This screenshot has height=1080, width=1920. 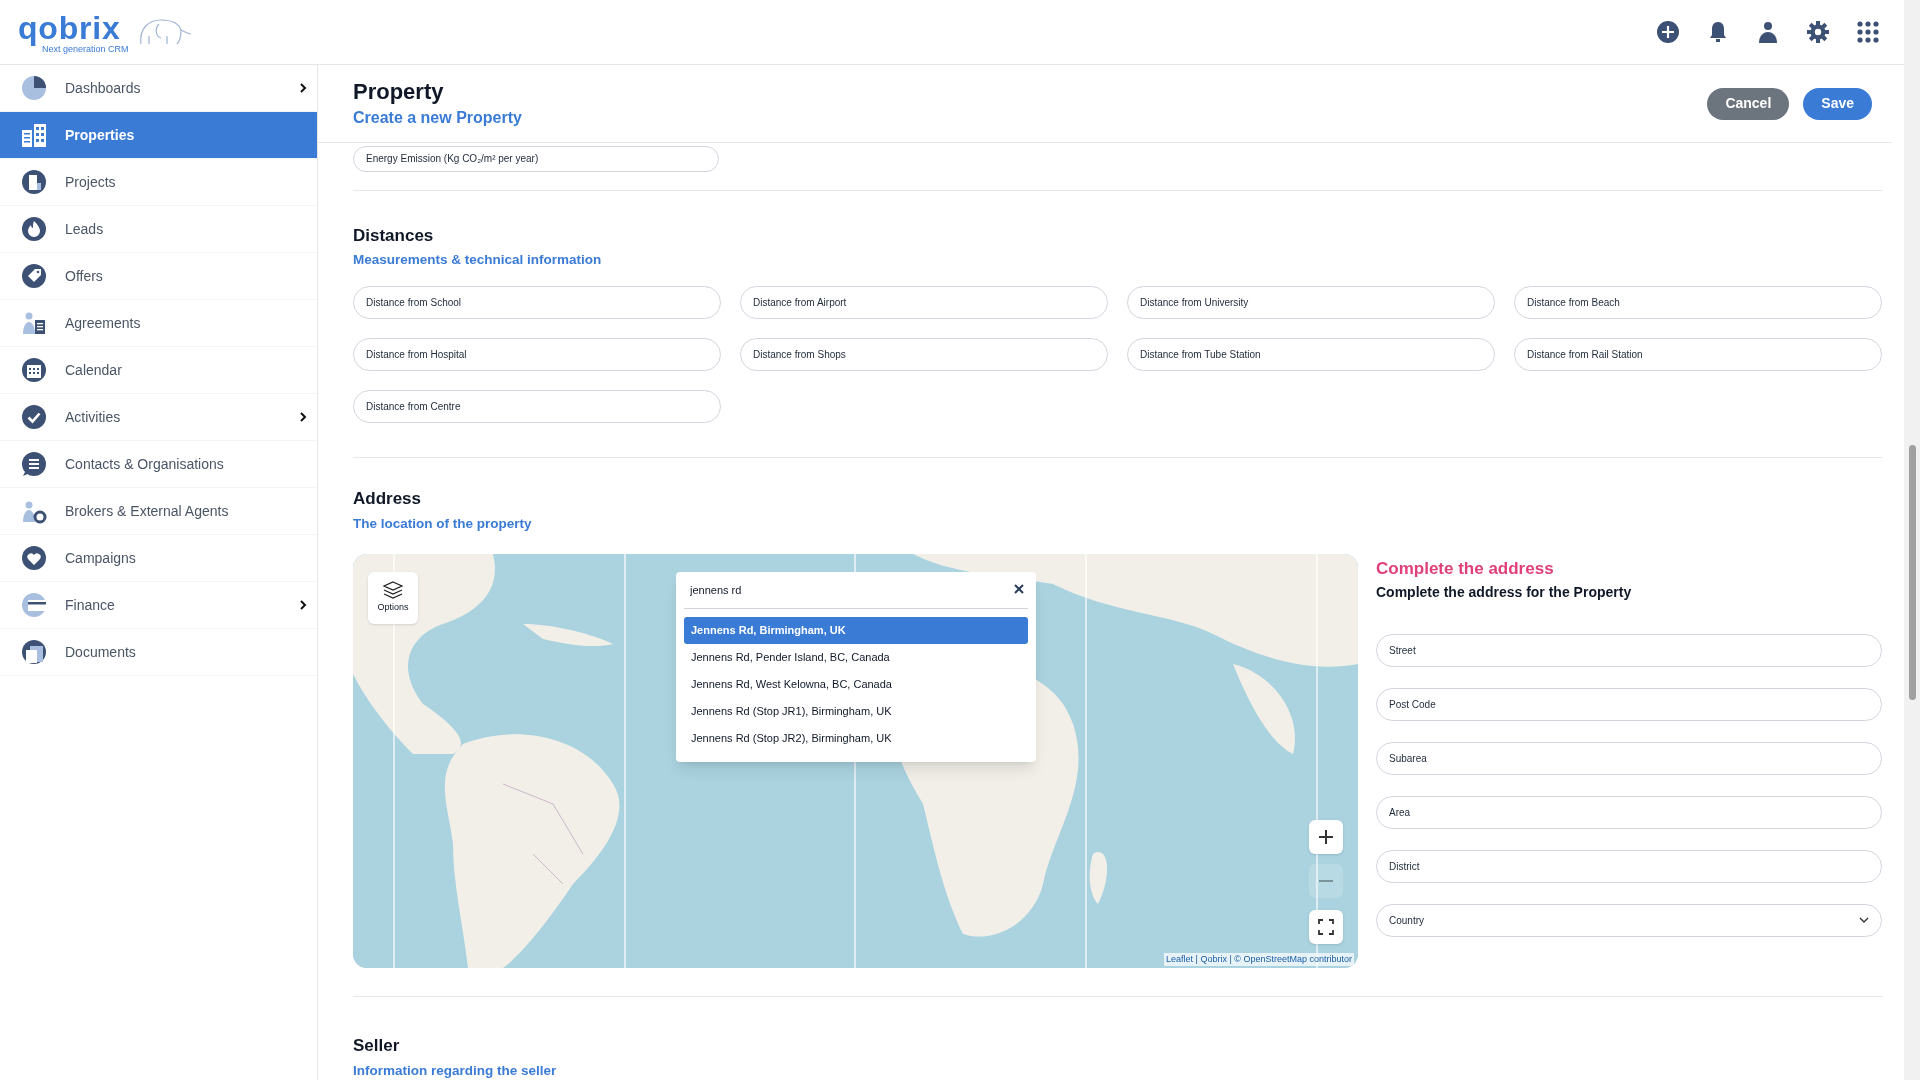 What do you see at coordinates (1311, 303) in the screenshot?
I see `distance-field: Distance from University` at bounding box center [1311, 303].